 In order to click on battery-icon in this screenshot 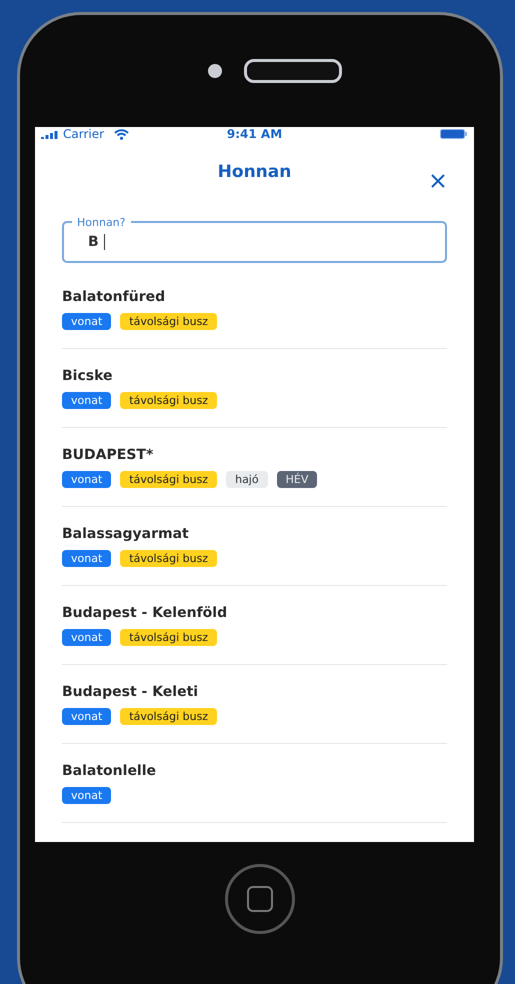, I will do `click(454, 134)`.